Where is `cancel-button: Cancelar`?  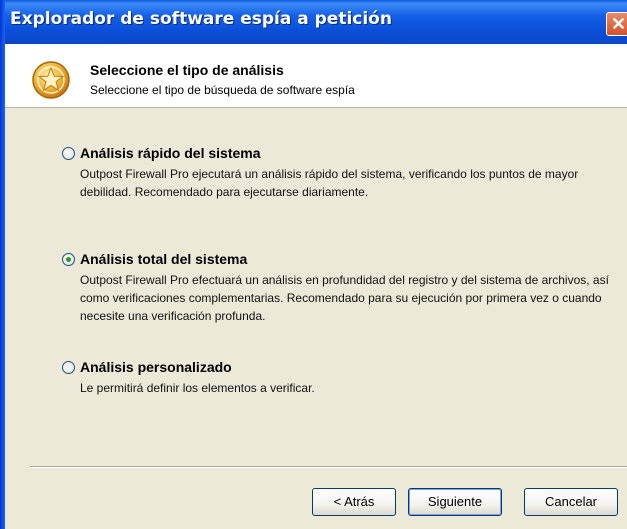 cancel-button: Cancelar is located at coordinates (571, 502).